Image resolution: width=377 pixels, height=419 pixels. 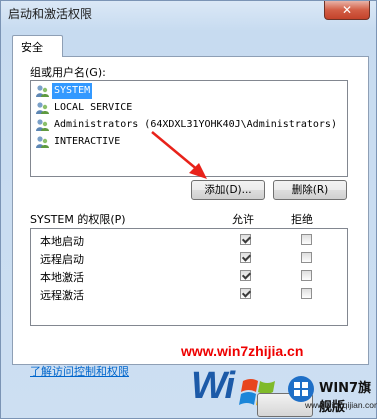 What do you see at coordinates (62, 259) in the screenshot?
I see `permission-name: 远程启动` at bounding box center [62, 259].